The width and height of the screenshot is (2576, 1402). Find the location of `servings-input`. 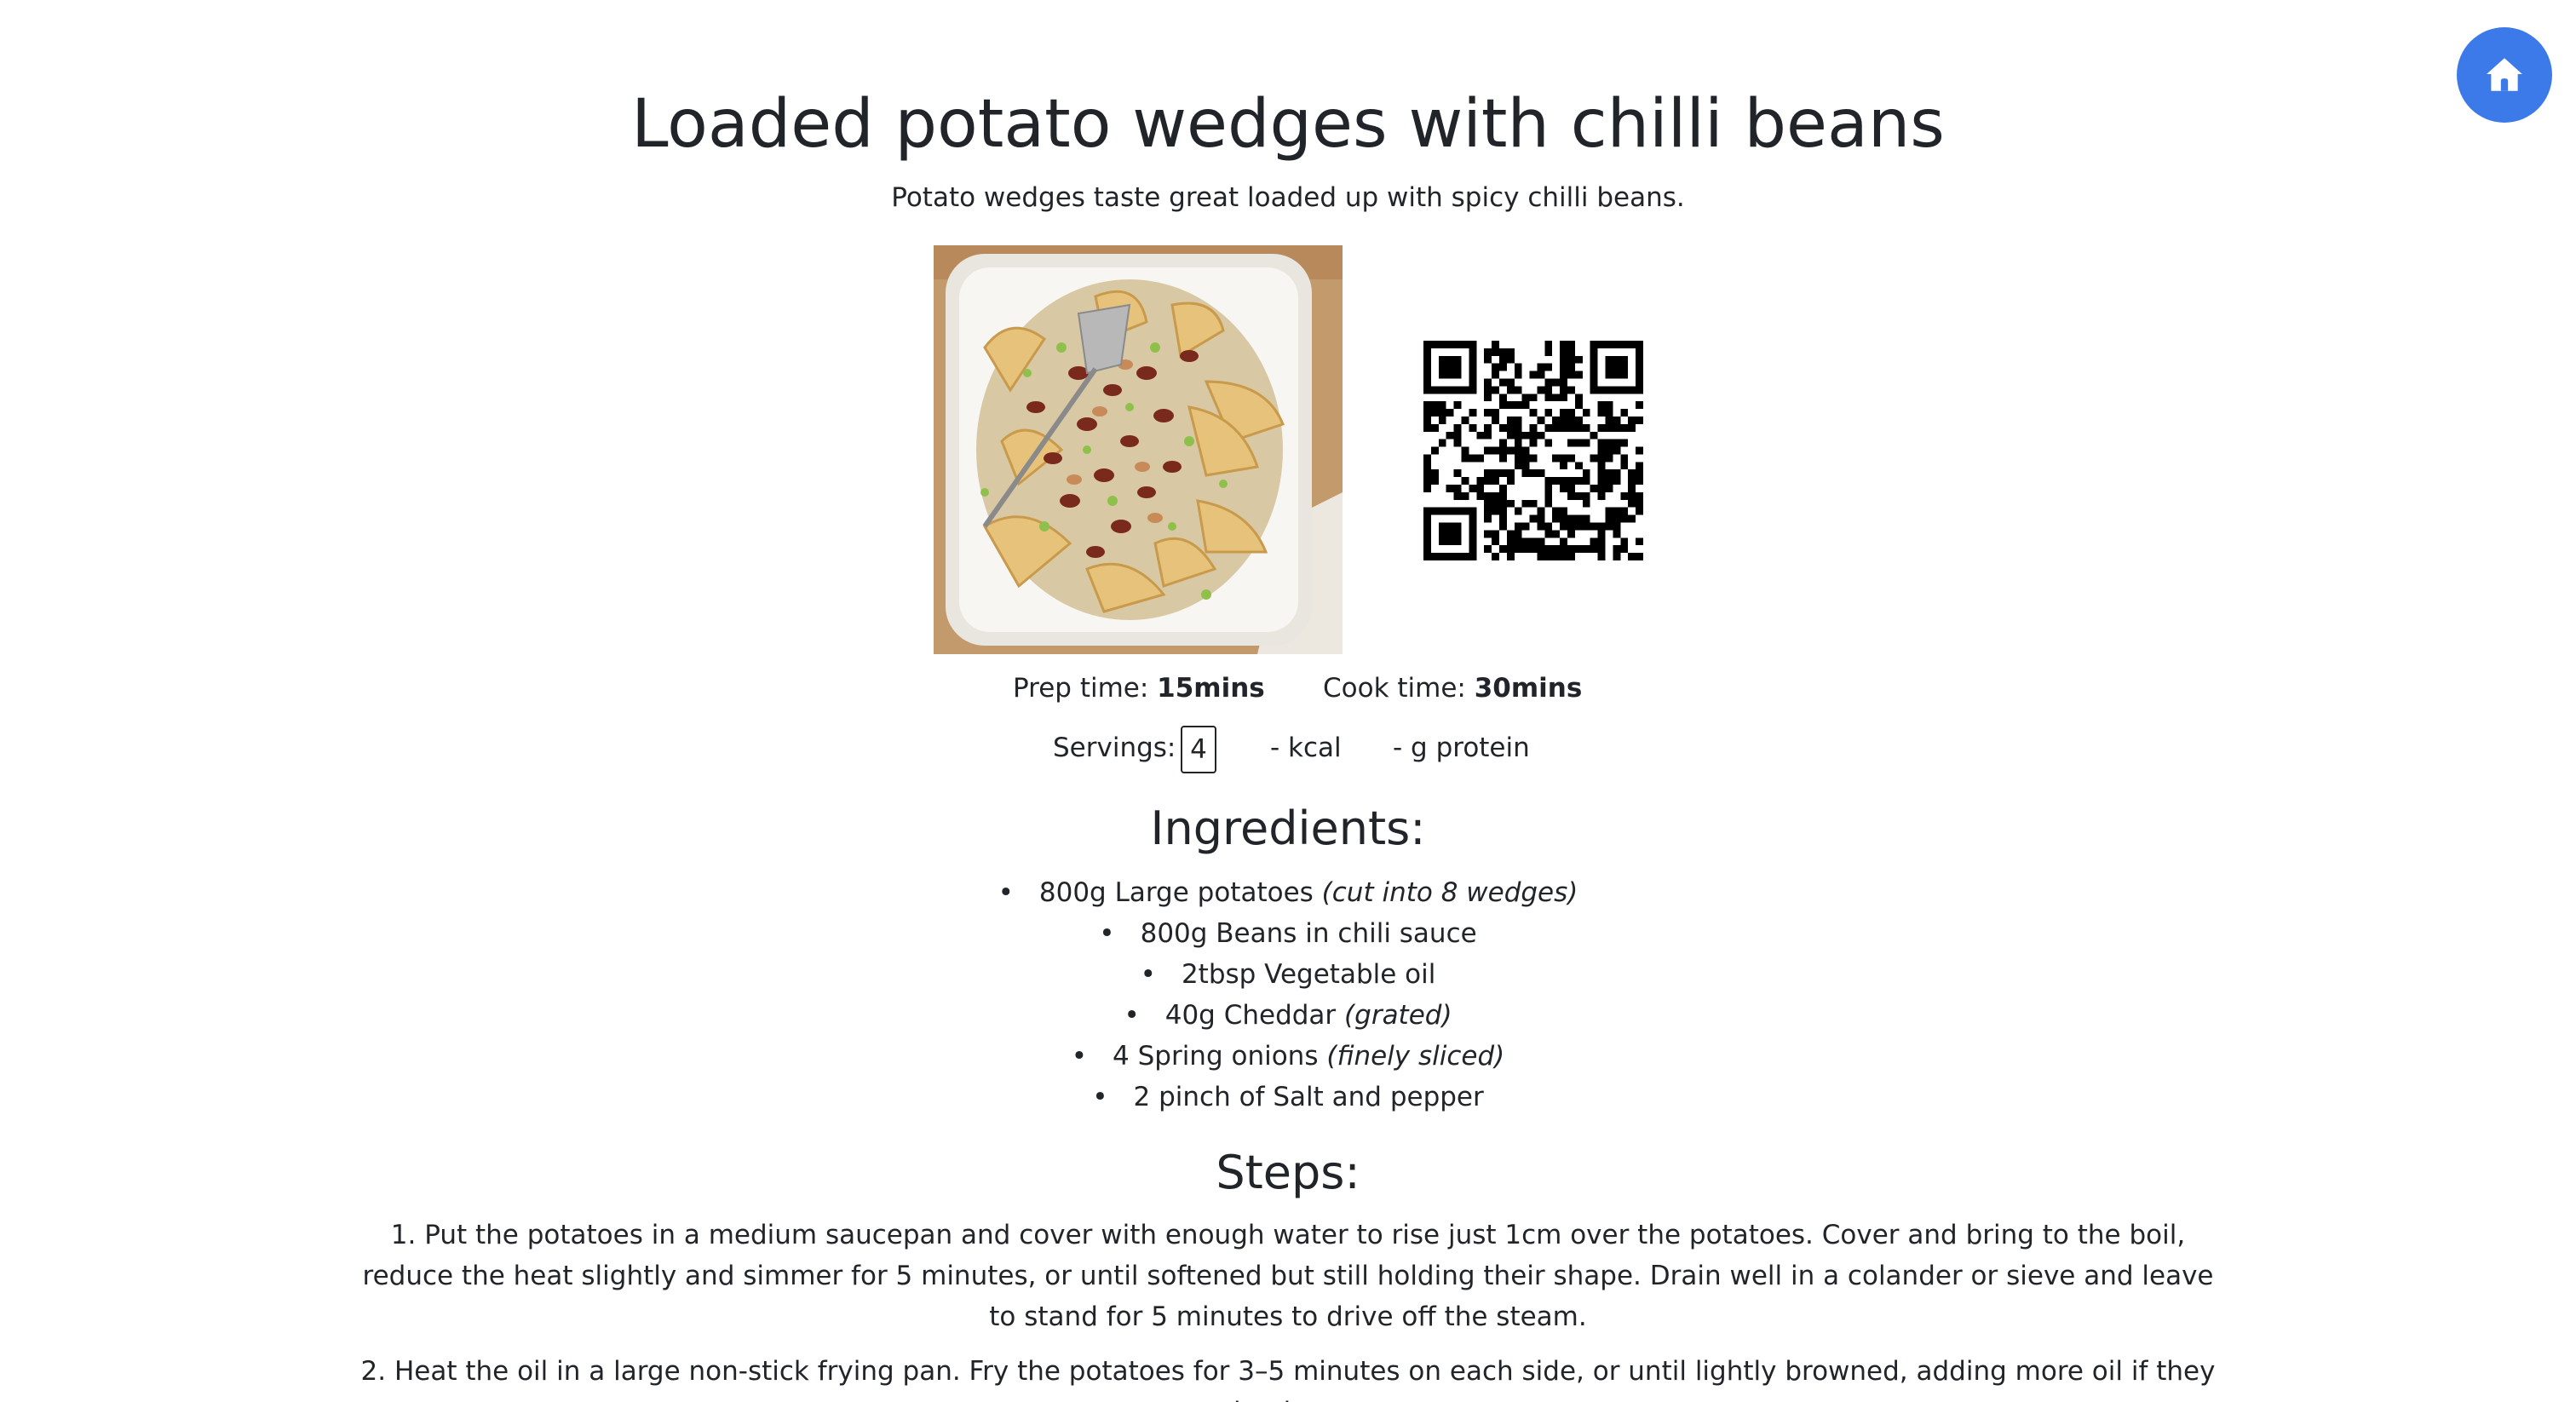

servings-input is located at coordinates (1198, 749).